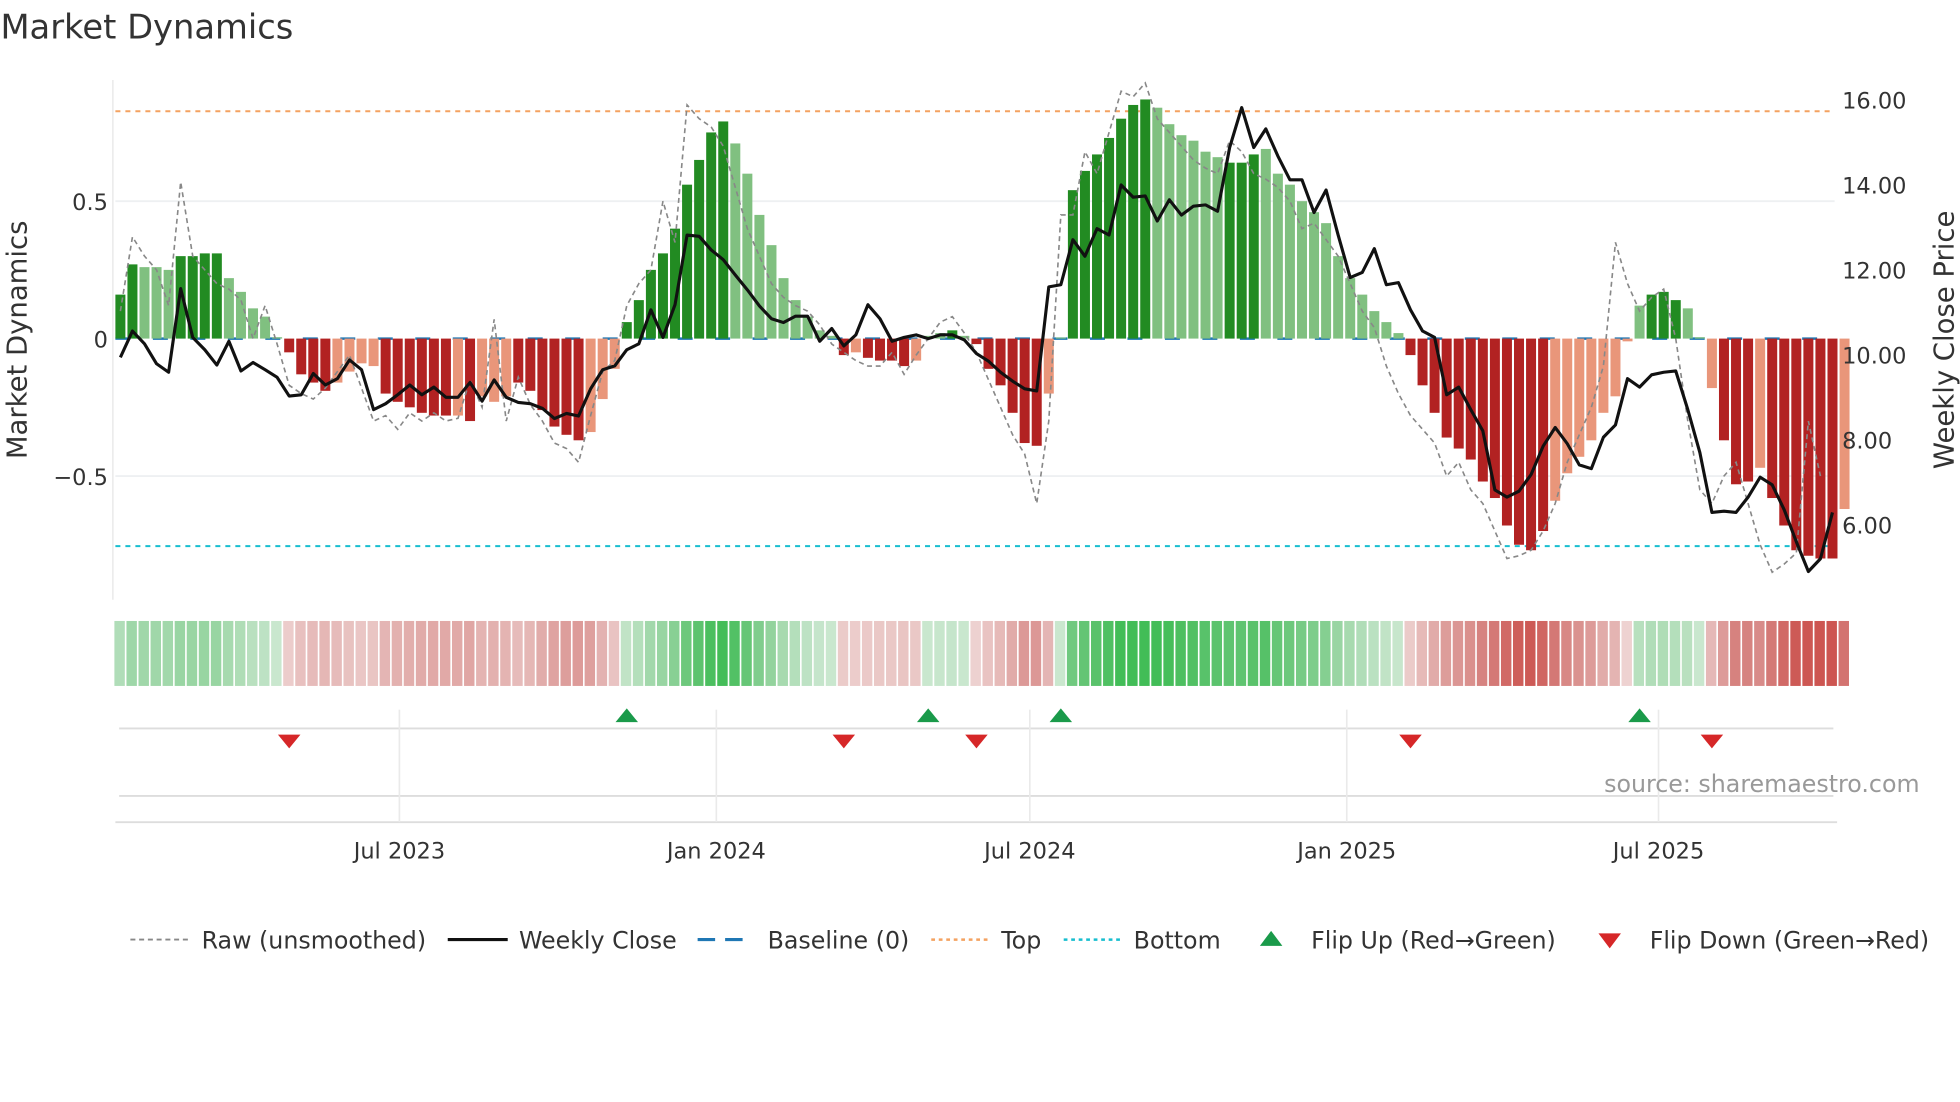  I want to click on left-axis-ticks: 0.5 0 −0.5, so click(80, 340).